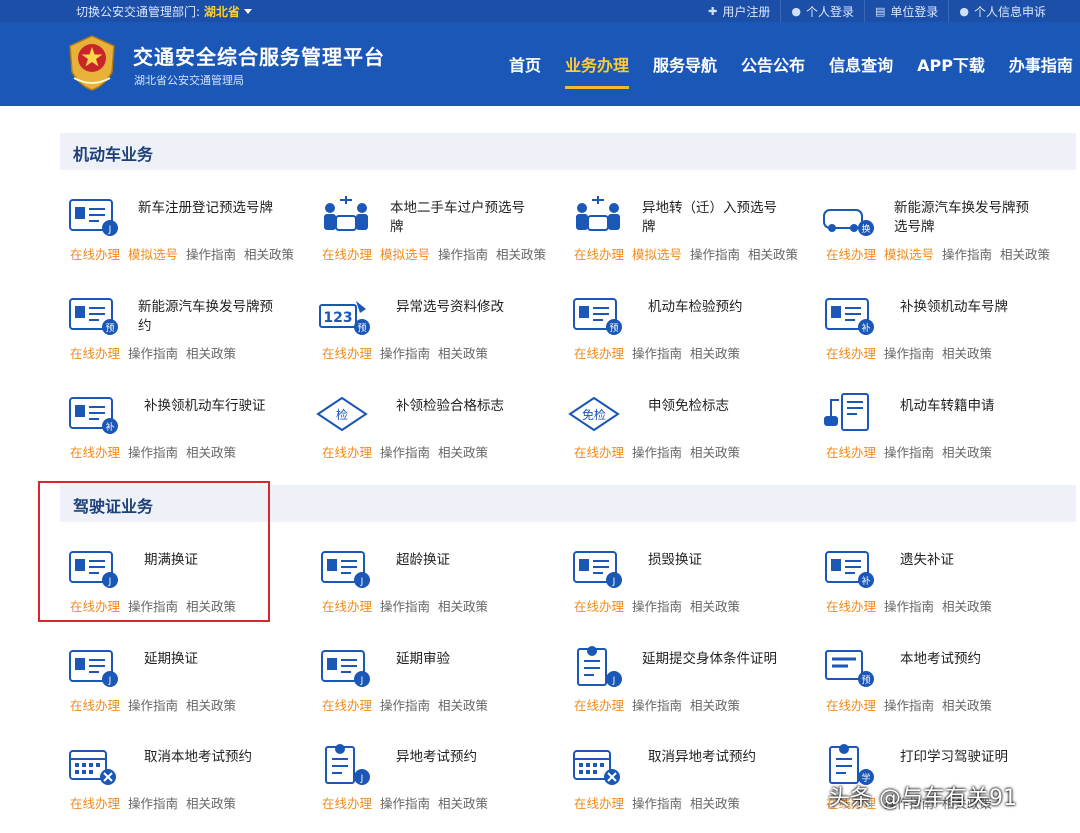 The width and height of the screenshot is (1080, 833). What do you see at coordinates (861, 64) in the screenshot?
I see `nav-query: 信息查询` at bounding box center [861, 64].